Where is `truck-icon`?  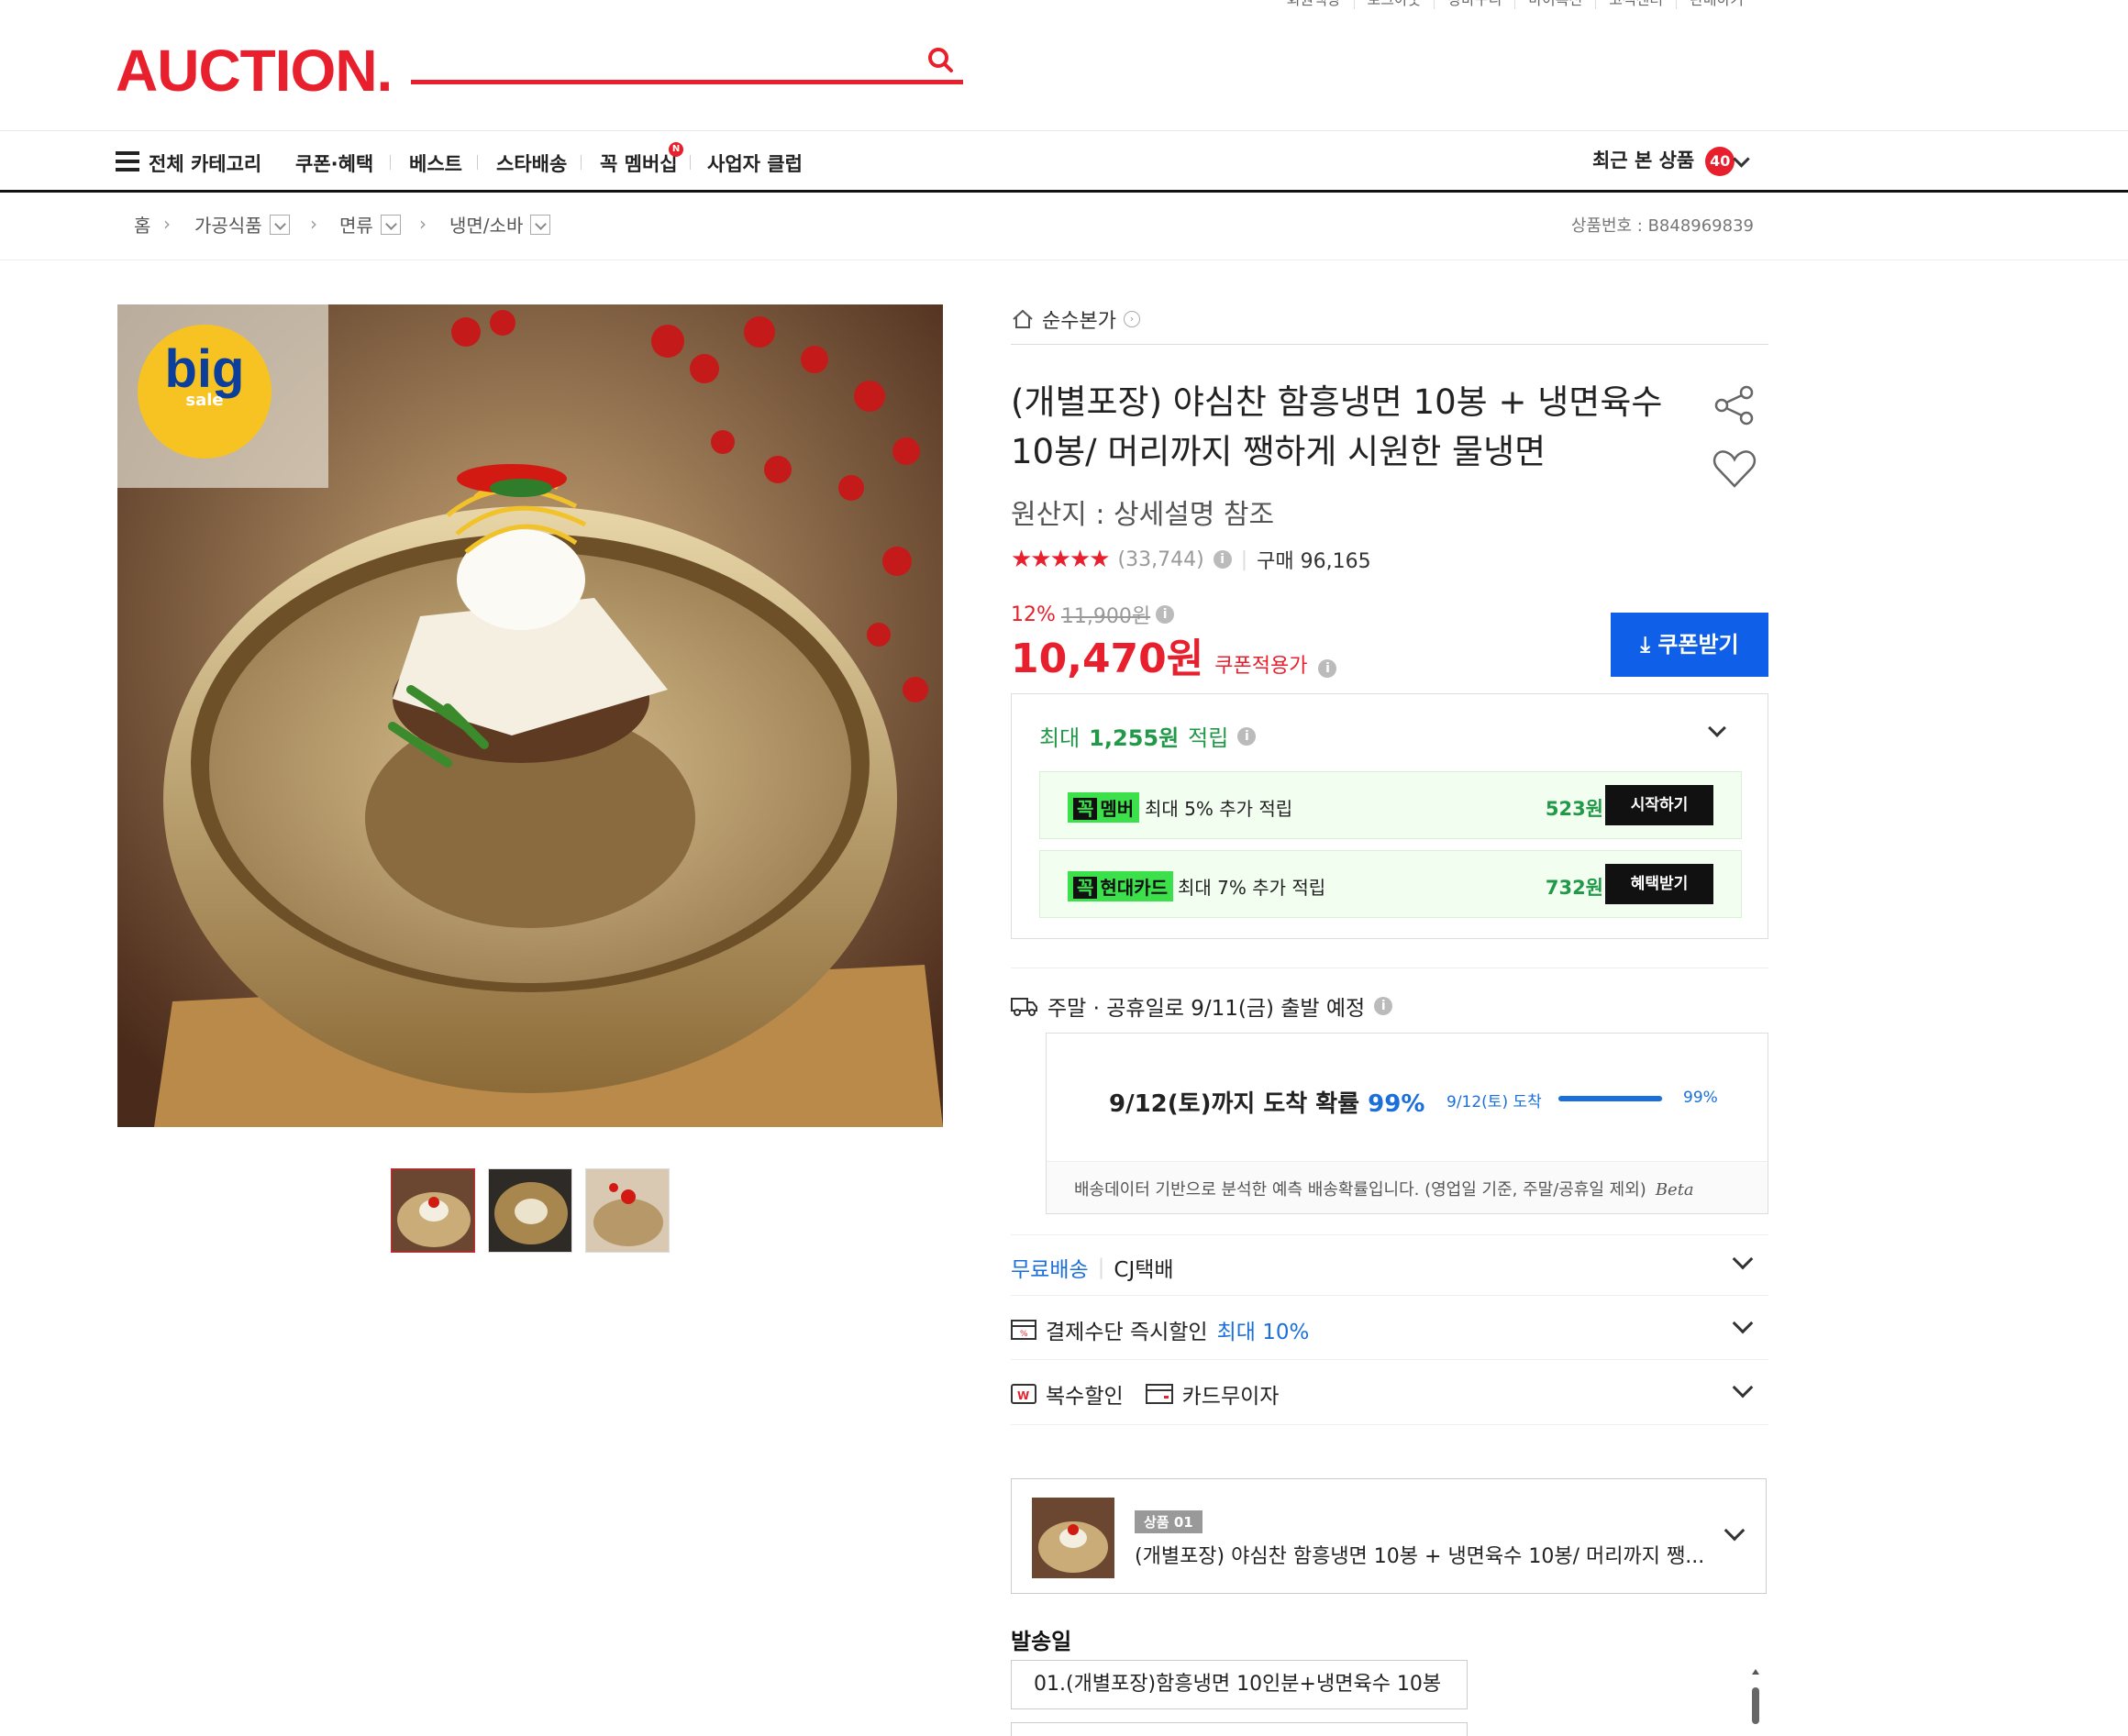 truck-icon is located at coordinates (1024, 1007).